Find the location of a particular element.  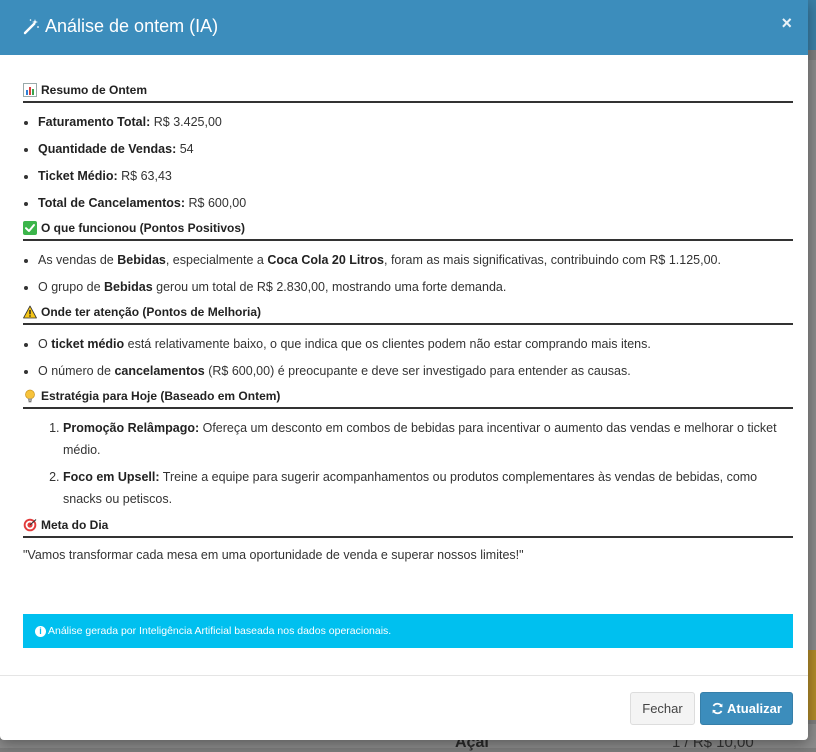

background-side-panel is located at coordinates (812, 360).